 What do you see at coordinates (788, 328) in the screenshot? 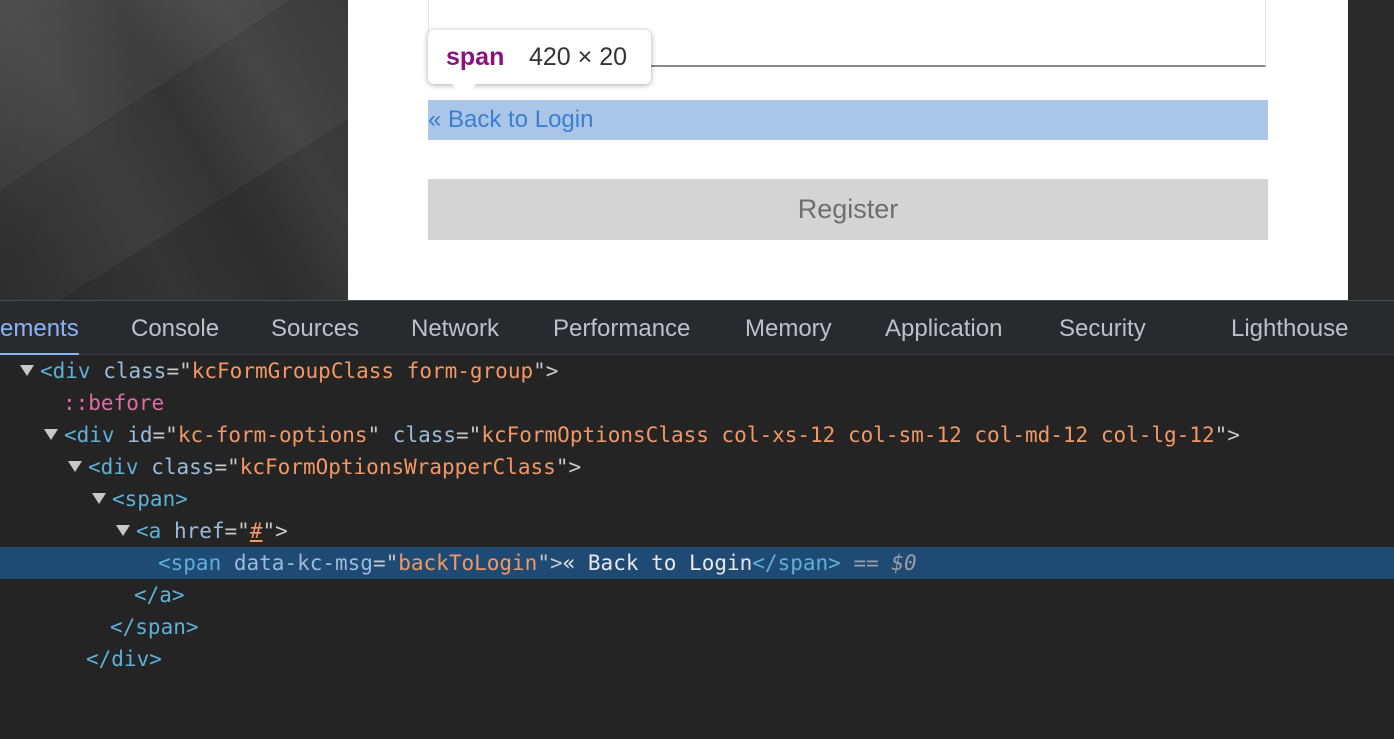
I see `tab-memory: Memory` at bounding box center [788, 328].